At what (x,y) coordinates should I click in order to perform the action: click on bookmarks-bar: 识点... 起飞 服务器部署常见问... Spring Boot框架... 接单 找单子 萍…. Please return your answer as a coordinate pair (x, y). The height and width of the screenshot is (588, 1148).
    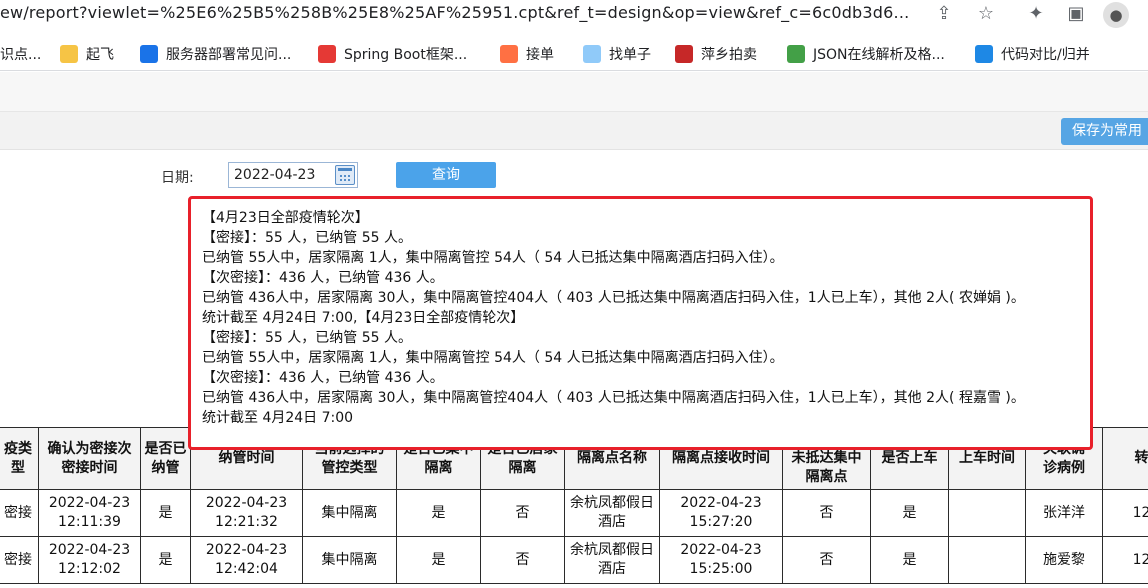
    Looking at the image, I should click on (574, 54).